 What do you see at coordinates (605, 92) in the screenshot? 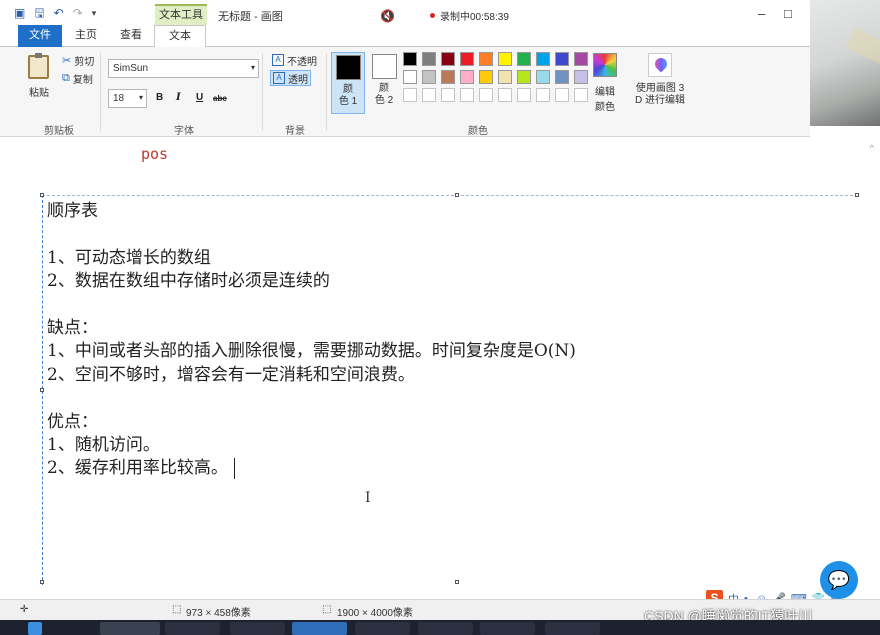
I see `edit-colors-label: 编辑` at bounding box center [605, 92].